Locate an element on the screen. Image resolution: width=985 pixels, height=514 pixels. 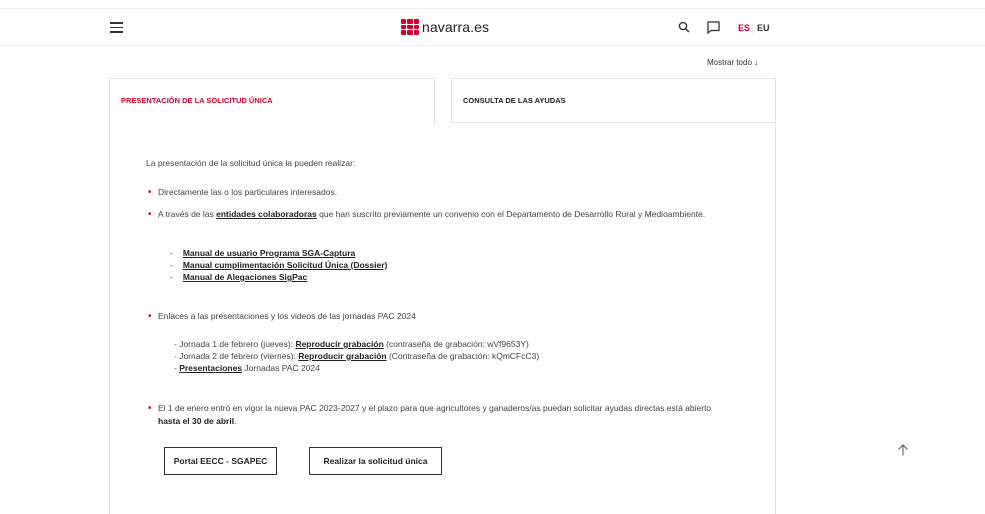
jornada-text: - Jornada 1 de febrero (jueves): is located at coordinates (235, 344).